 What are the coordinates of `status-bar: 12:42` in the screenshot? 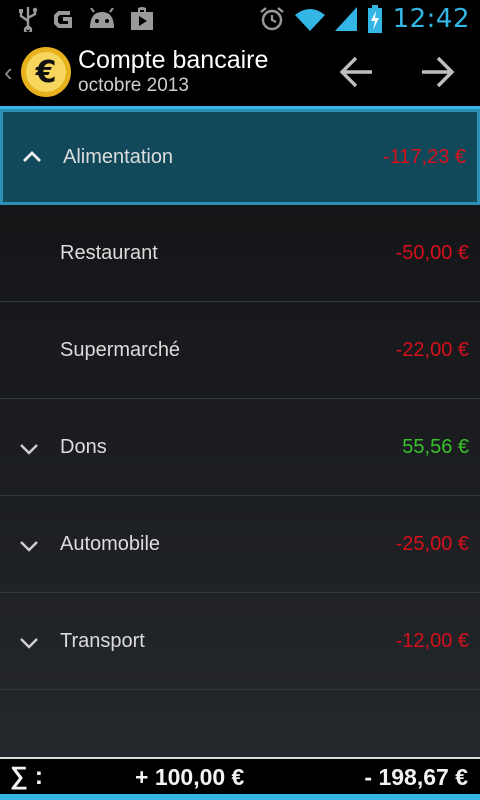 It's located at (240, 19).